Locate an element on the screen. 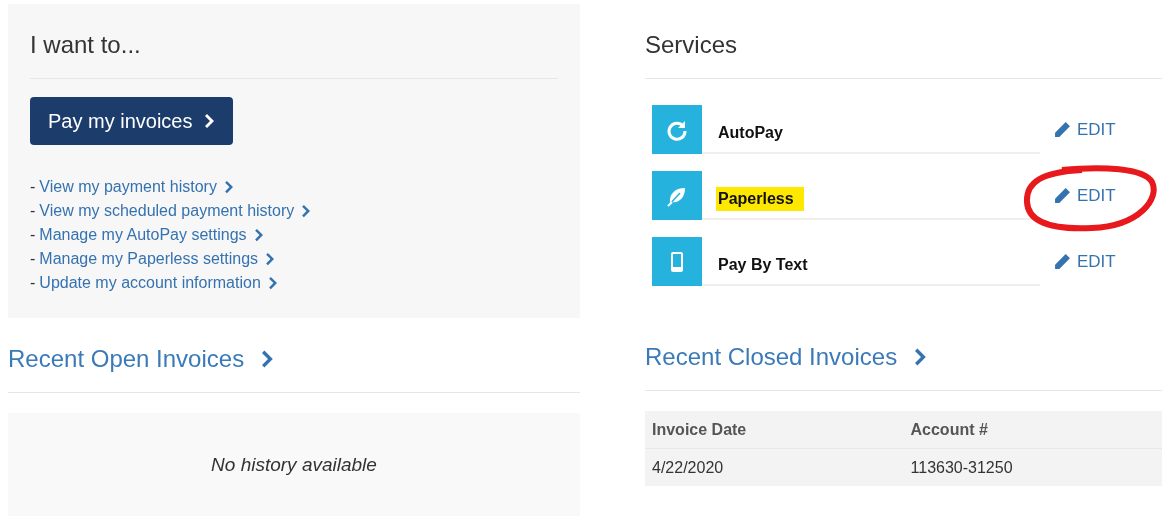 The width and height of the screenshot is (1162, 518). action-link: View my scheduled payment history is located at coordinates (167, 211).